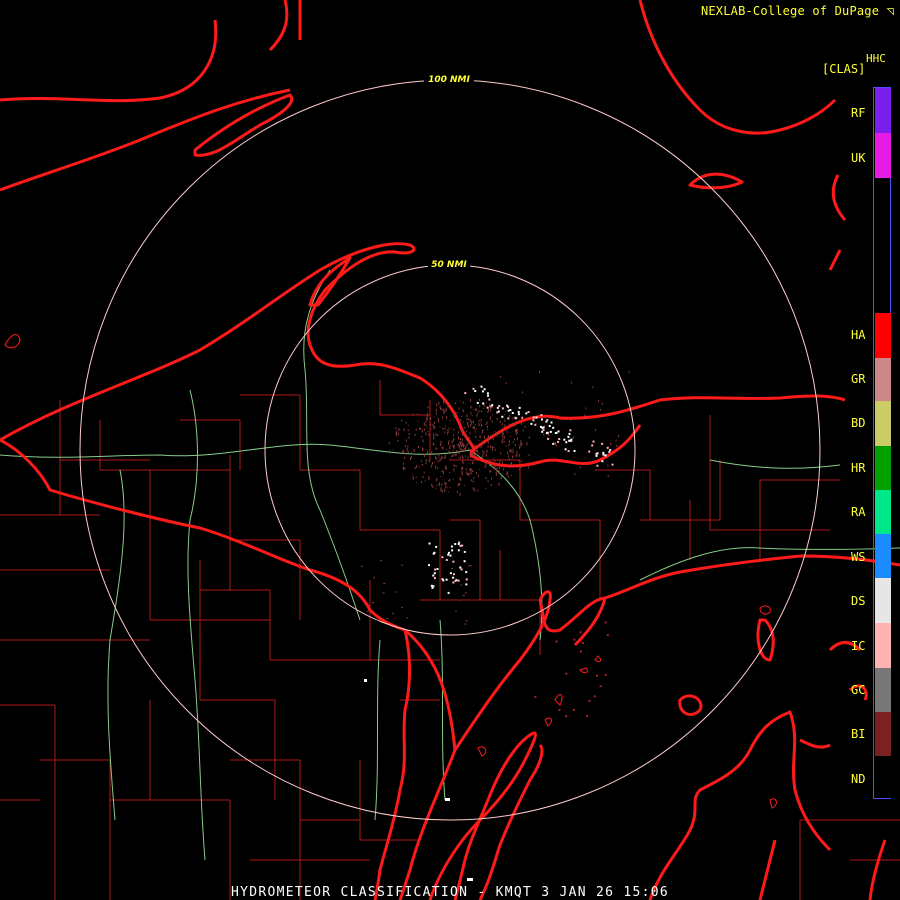 This screenshot has height=900, width=900. Describe the element at coordinates (858, 335) in the screenshot. I see `legend-label-ha: HA` at that location.